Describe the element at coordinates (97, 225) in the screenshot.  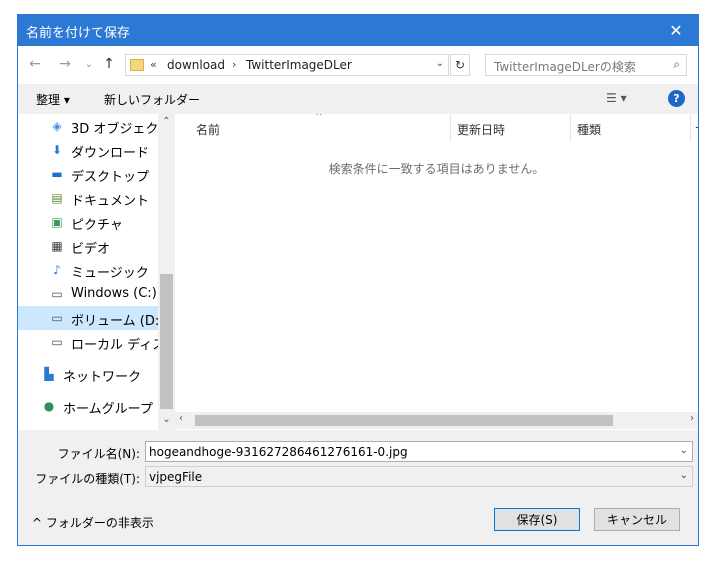
I see `tree-item-label: ピクチャ` at that location.